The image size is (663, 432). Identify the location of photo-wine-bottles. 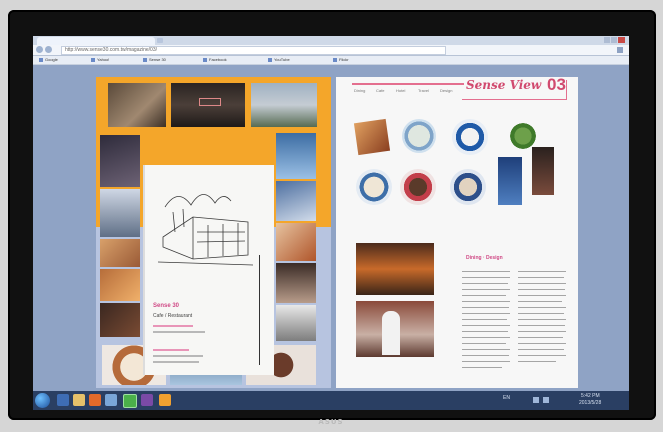
(296, 283).